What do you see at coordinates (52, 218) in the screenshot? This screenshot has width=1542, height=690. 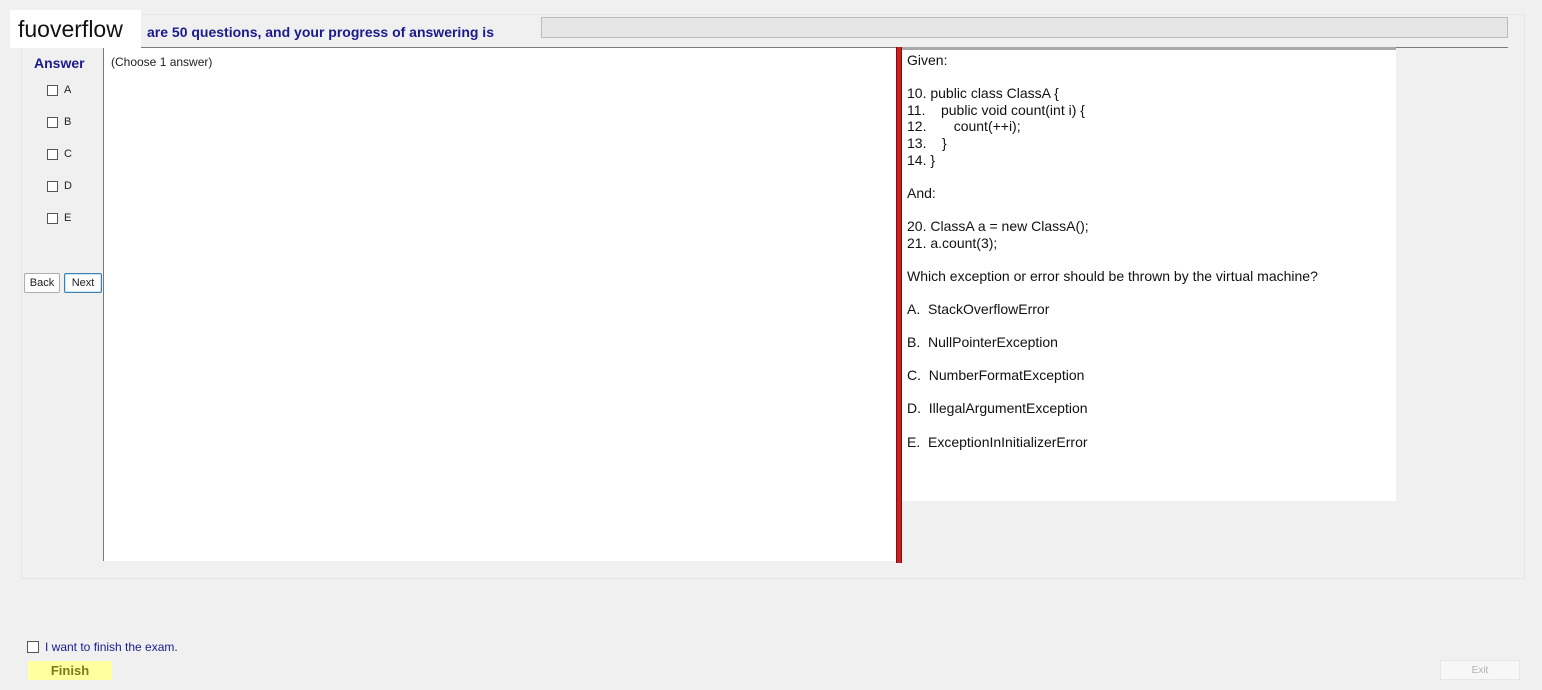 I see `option-e-checkbox` at bounding box center [52, 218].